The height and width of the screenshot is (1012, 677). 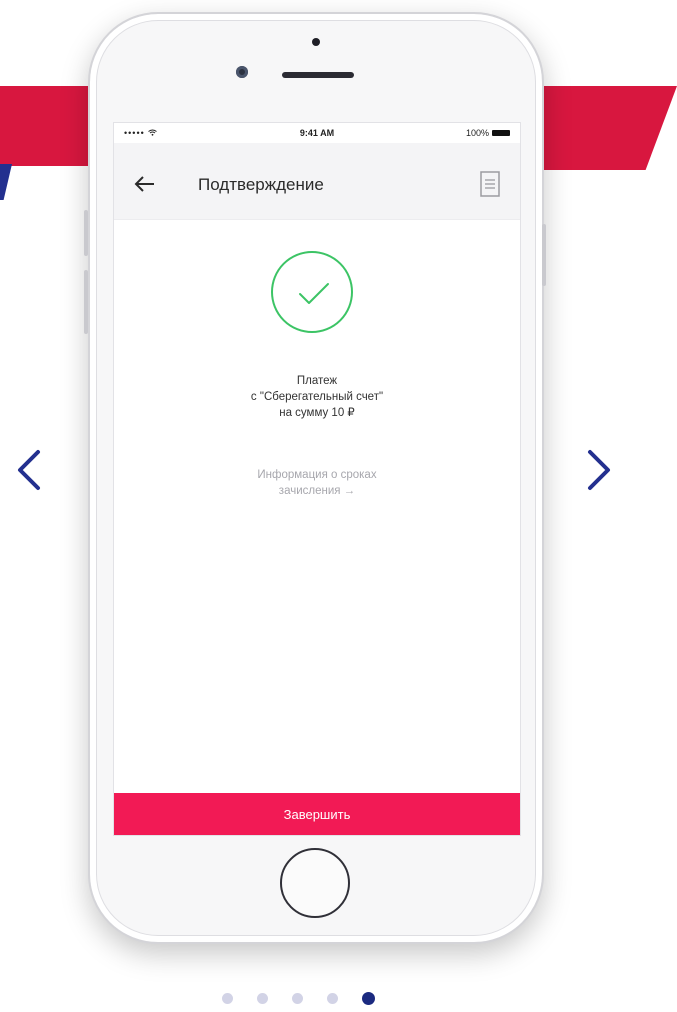 I want to click on page-title: Подтверждение, so click(x=261, y=184).